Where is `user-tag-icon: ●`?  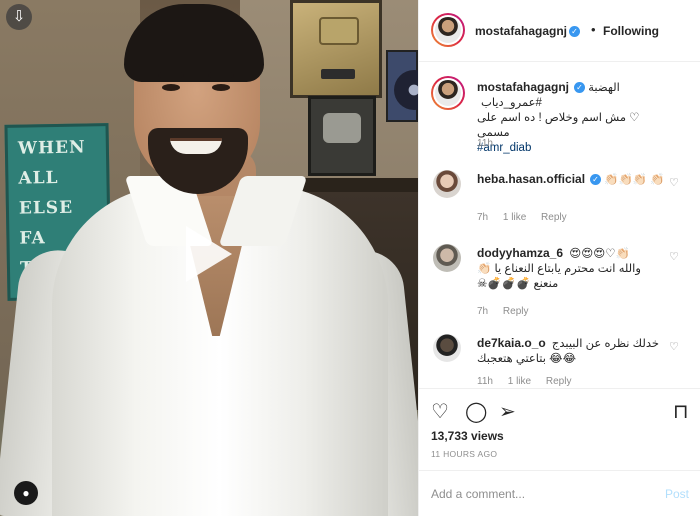
user-tag-icon: ● is located at coordinates (26, 493).